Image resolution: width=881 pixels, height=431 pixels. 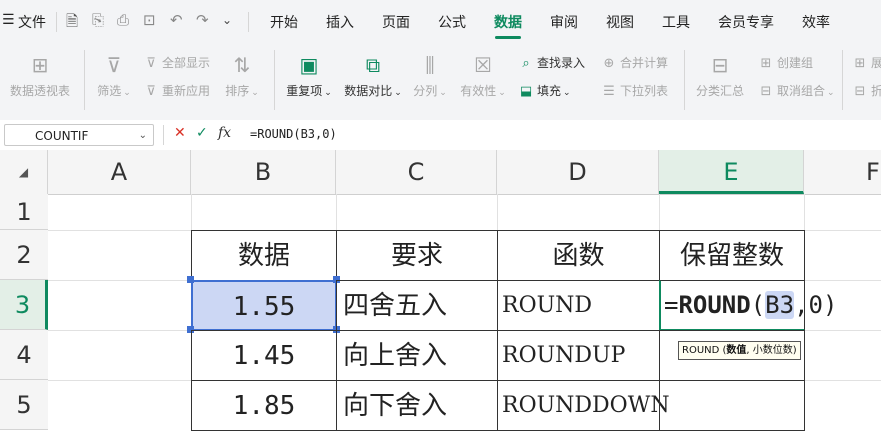 I want to click on tab-page: 页面, so click(x=396, y=22).